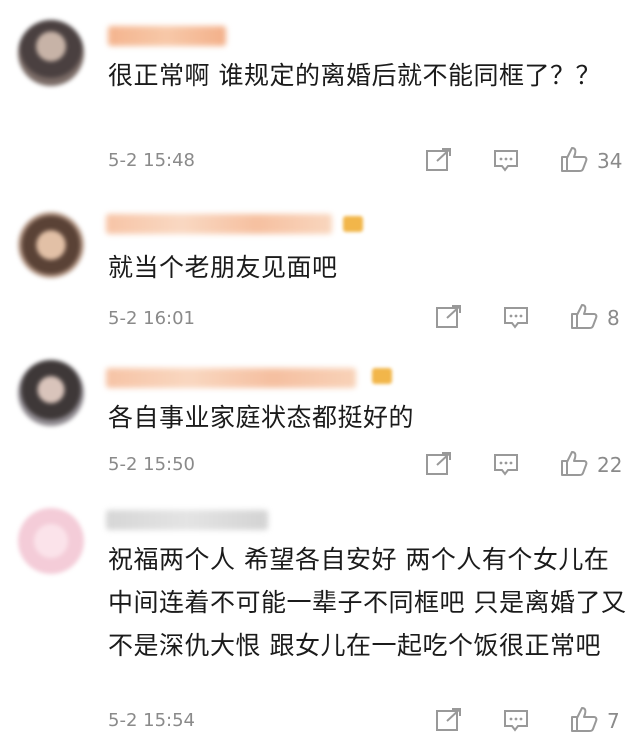  What do you see at coordinates (613, 318) in the screenshot?
I see `like-count: 8` at bounding box center [613, 318].